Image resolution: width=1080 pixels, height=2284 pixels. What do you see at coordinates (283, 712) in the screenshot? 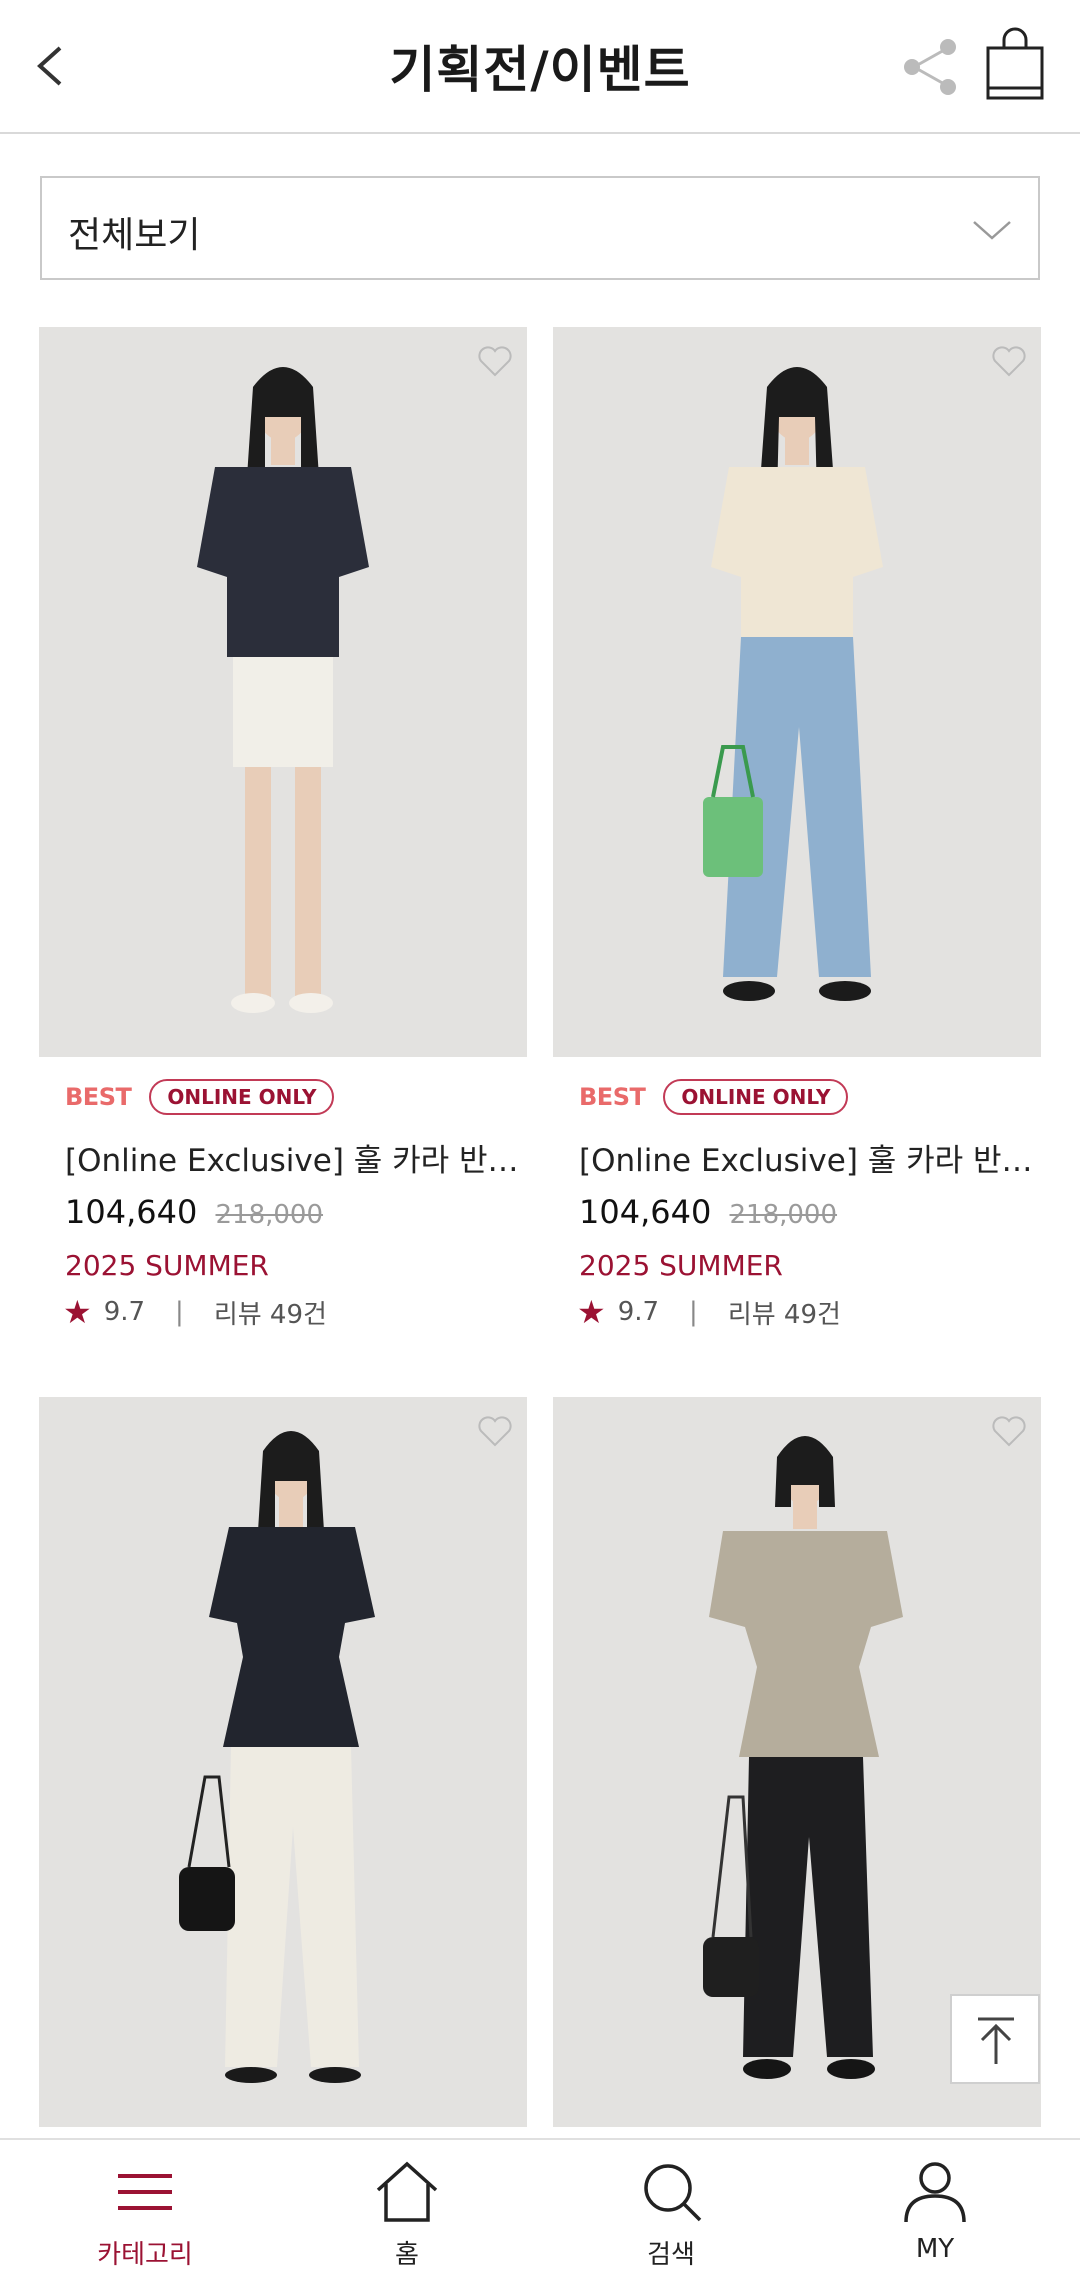
I see `bottom-garment` at bounding box center [283, 712].